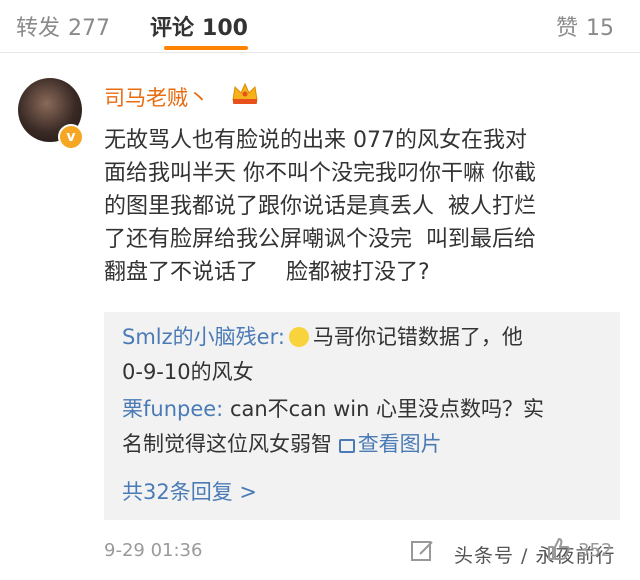  What do you see at coordinates (63, 26) in the screenshot?
I see `tab-repost: 转发 277` at bounding box center [63, 26].